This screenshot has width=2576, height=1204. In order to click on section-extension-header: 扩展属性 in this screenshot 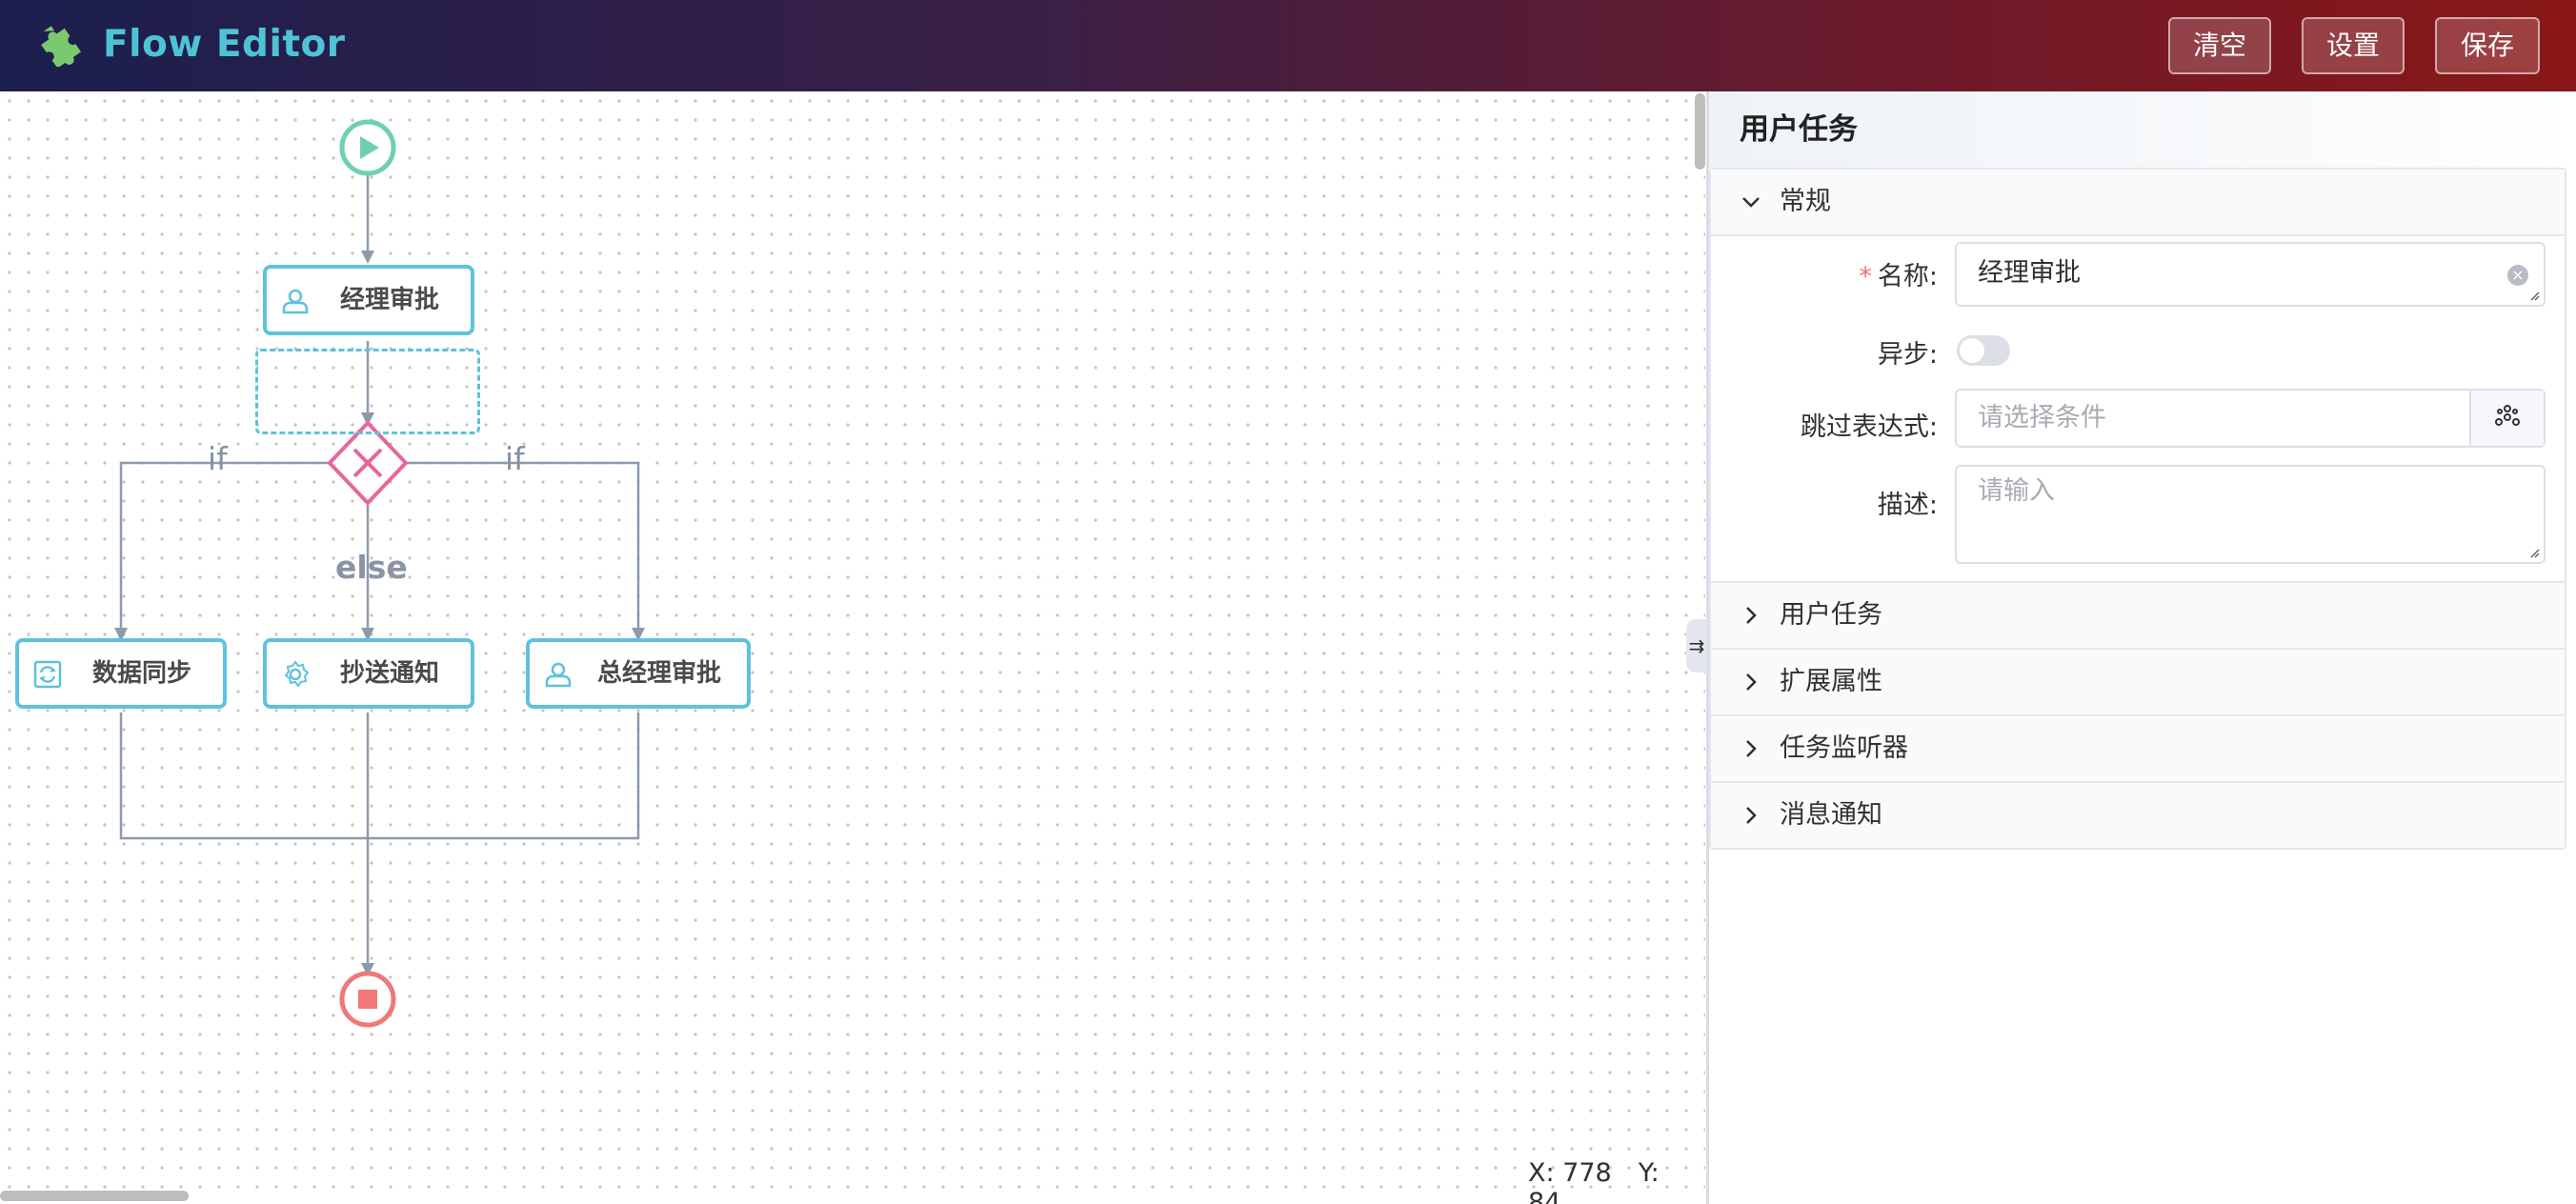, I will do `click(2138, 682)`.